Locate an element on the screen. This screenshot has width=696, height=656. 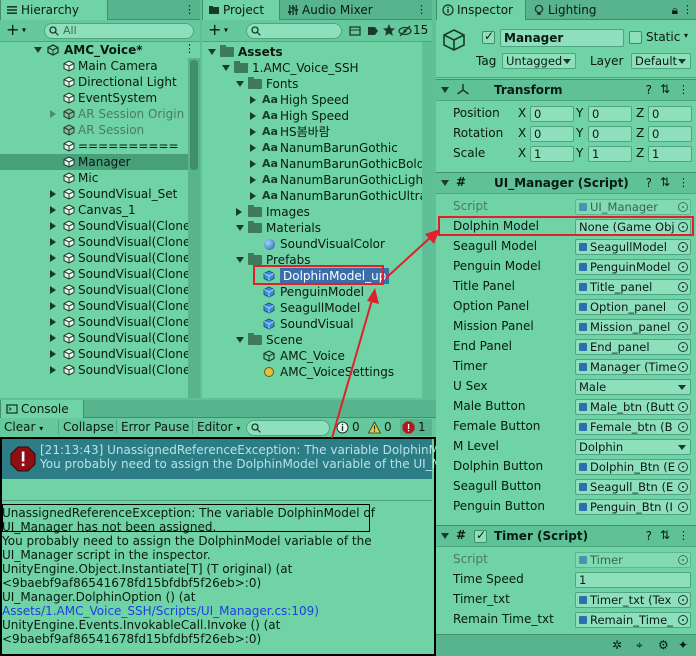
project-item: PenguinModel is located at coordinates (312, 292).